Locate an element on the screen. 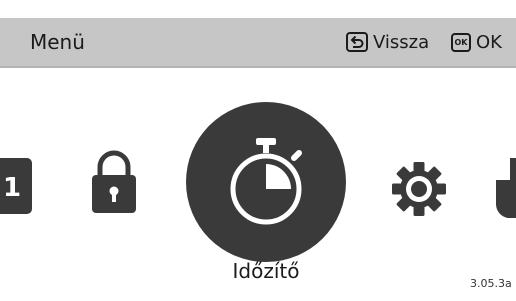  ok-key-icon: OK is located at coordinates (461, 42).